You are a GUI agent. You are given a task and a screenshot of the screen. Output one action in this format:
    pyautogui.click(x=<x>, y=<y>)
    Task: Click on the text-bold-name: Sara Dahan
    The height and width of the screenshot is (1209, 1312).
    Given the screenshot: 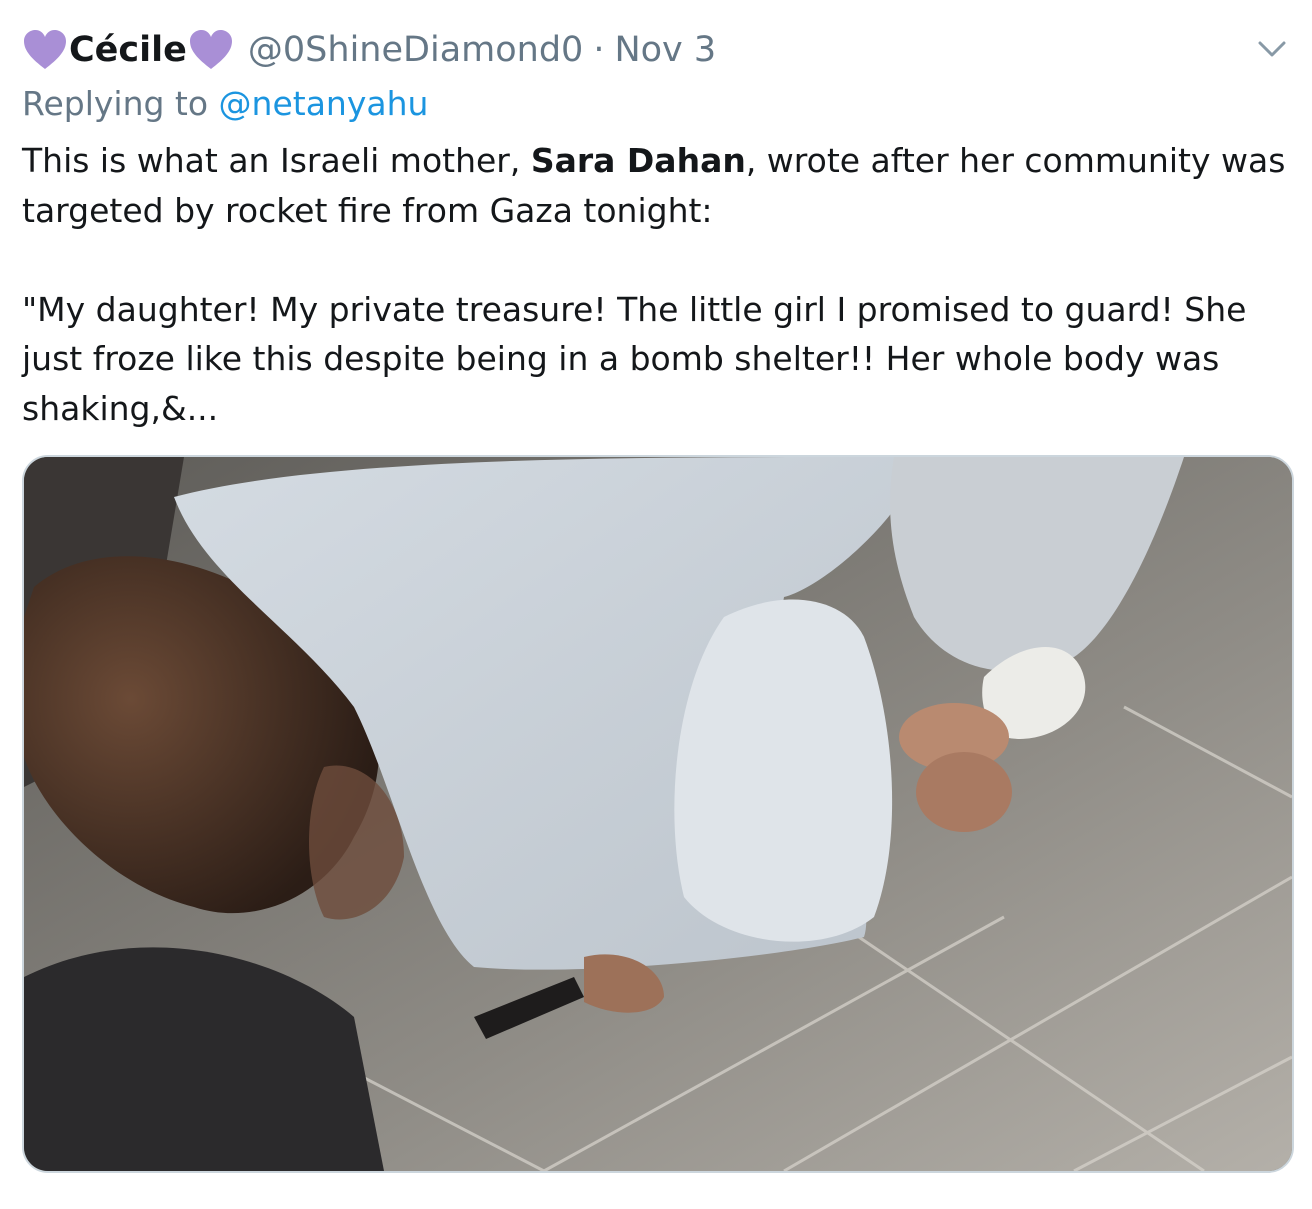 What is the action you would take?
    pyautogui.click(x=638, y=160)
    